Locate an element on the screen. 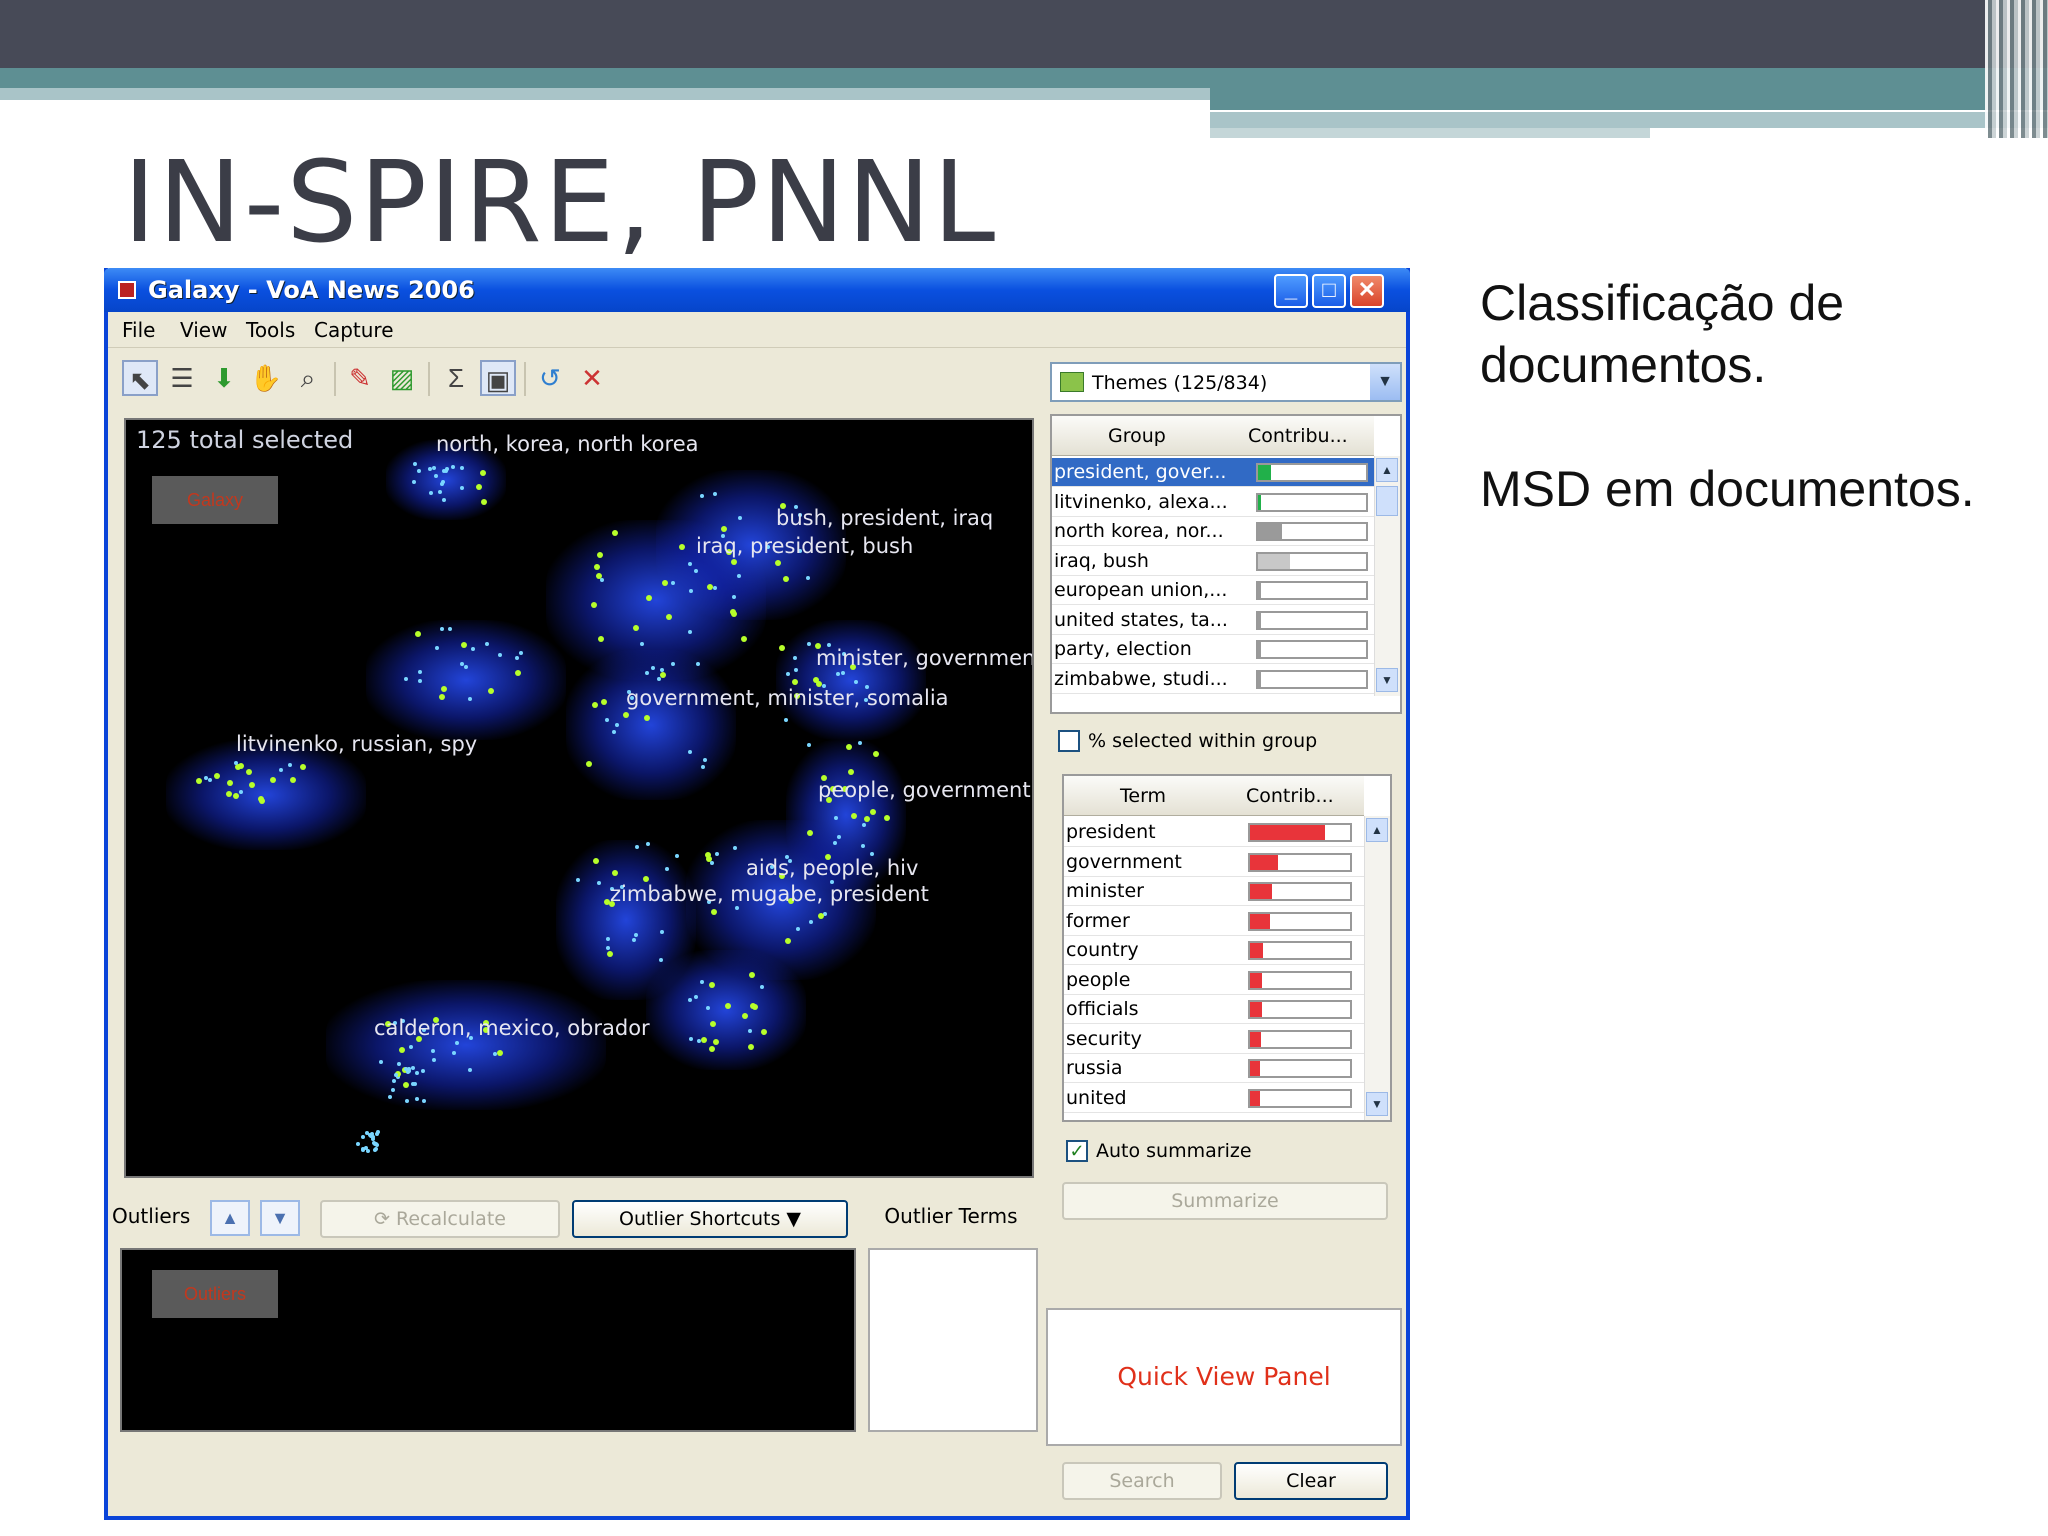  tools-icon: ✕ is located at coordinates (592, 378).